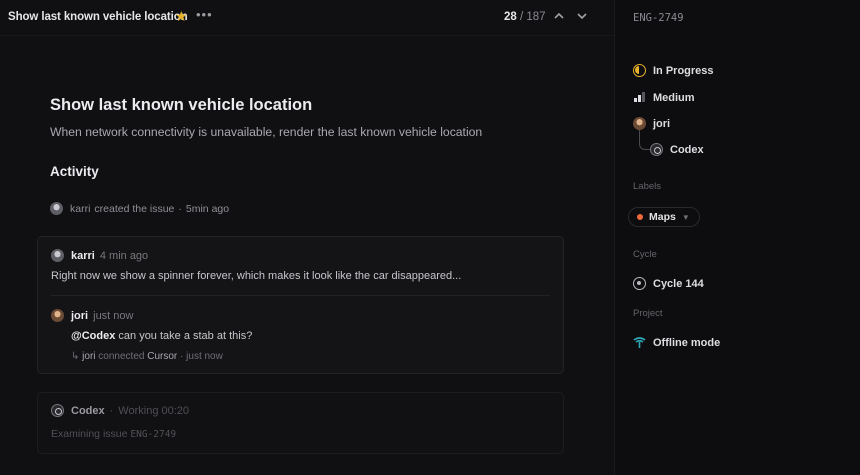 The image size is (860, 475). I want to click on connect-target: Cursor, so click(162, 356).